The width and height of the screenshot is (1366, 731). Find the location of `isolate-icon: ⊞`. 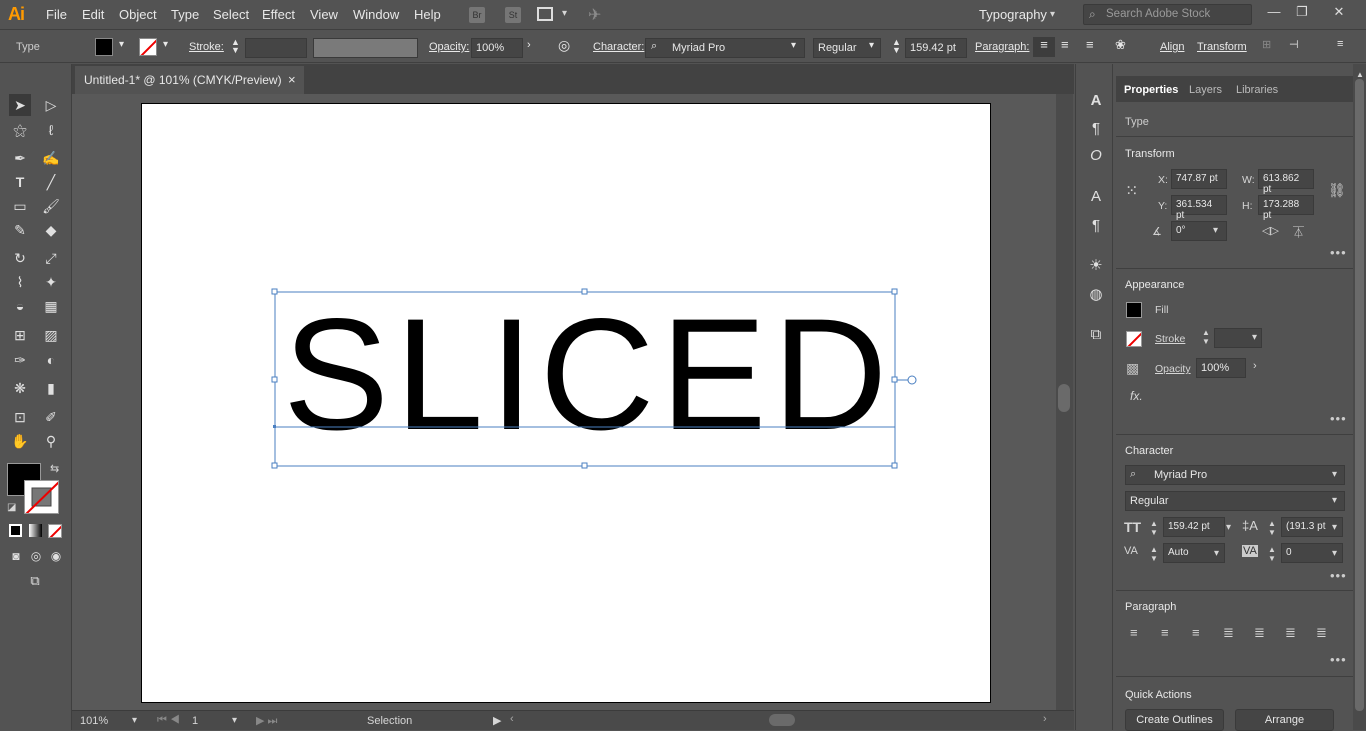

isolate-icon: ⊞ is located at coordinates (1266, 44).